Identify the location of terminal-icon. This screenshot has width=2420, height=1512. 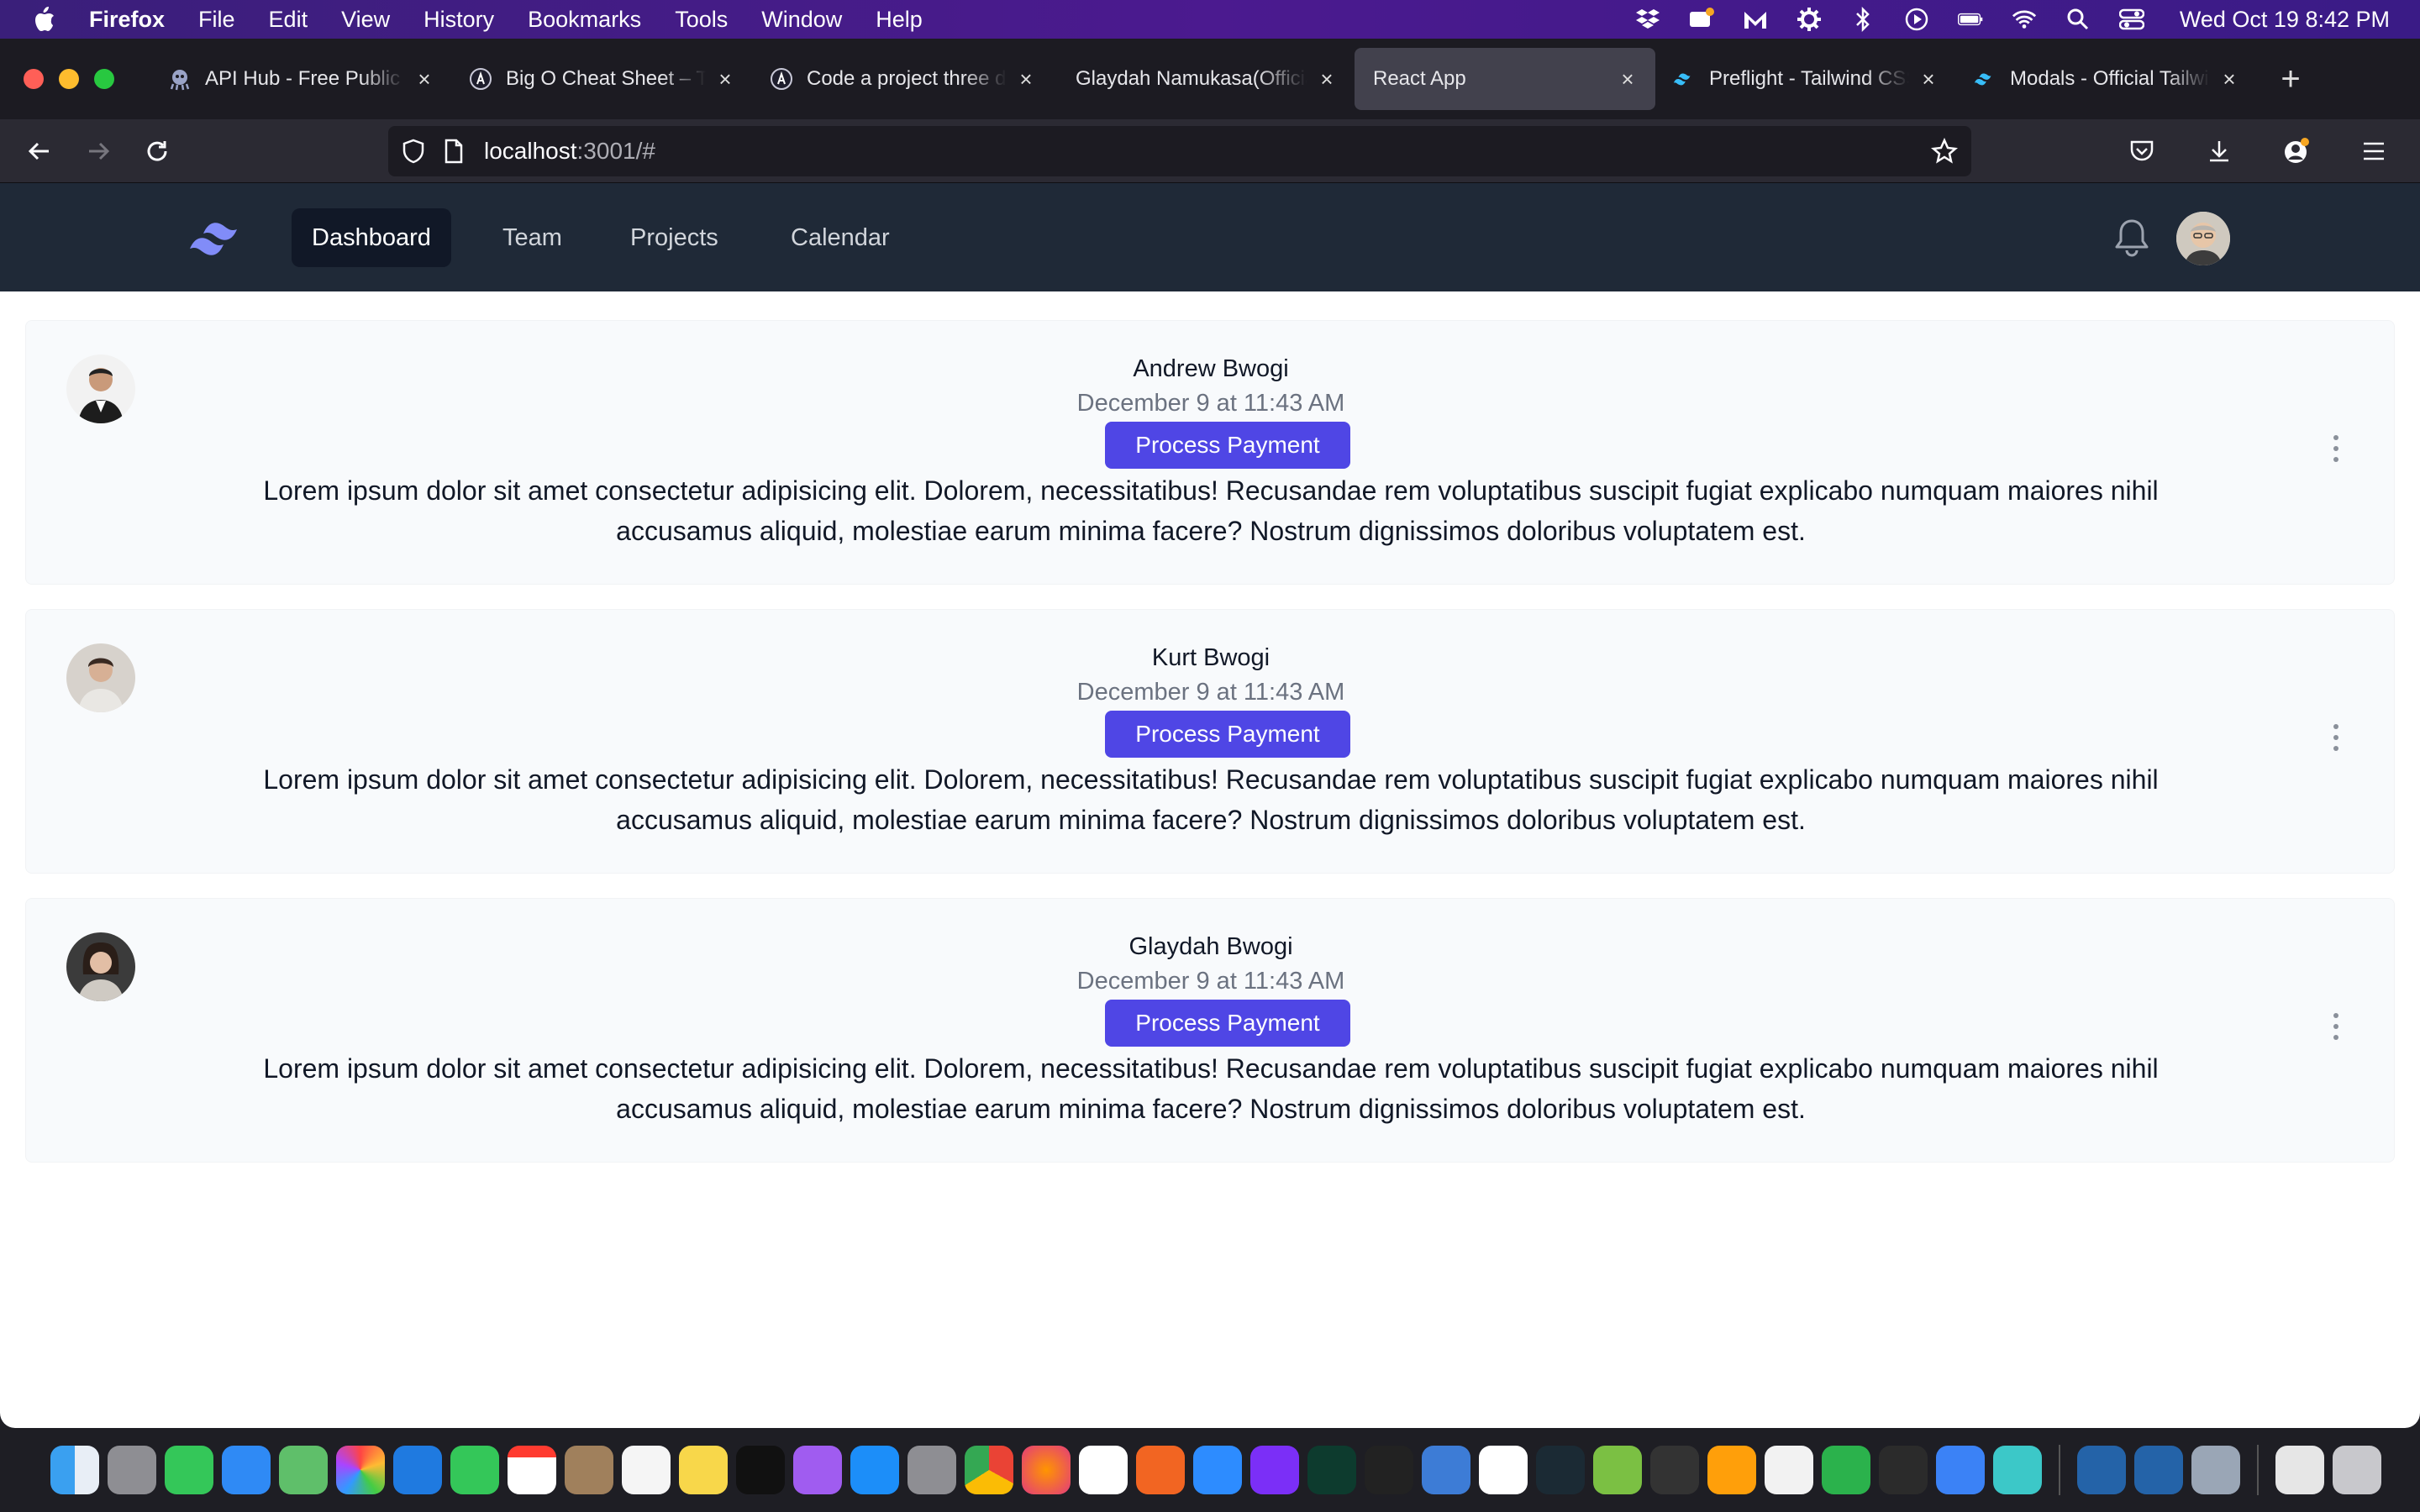
(1389, 1470).